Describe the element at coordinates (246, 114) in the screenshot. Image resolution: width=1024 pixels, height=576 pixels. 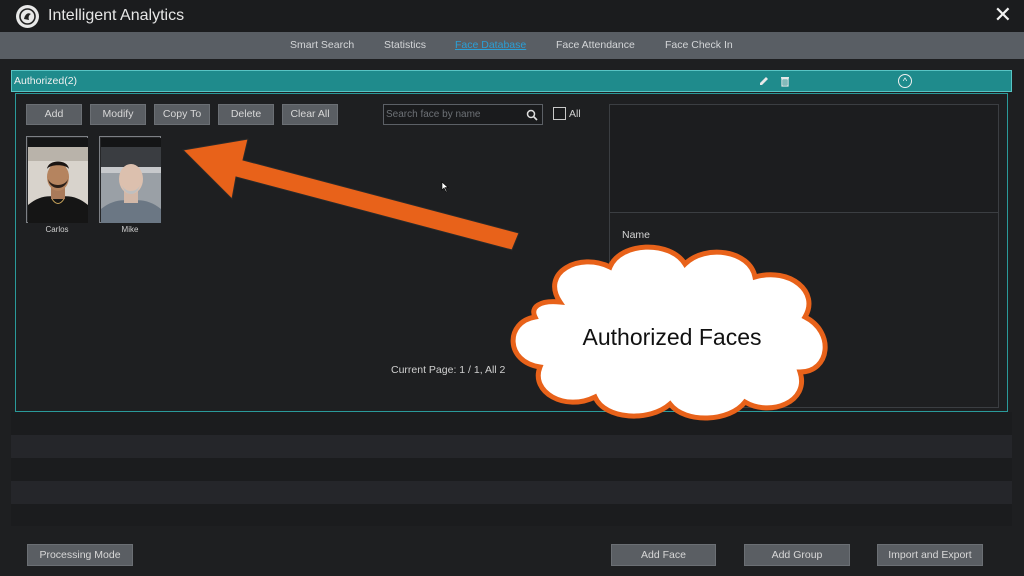
I see `delete-button: Delete` at that location.